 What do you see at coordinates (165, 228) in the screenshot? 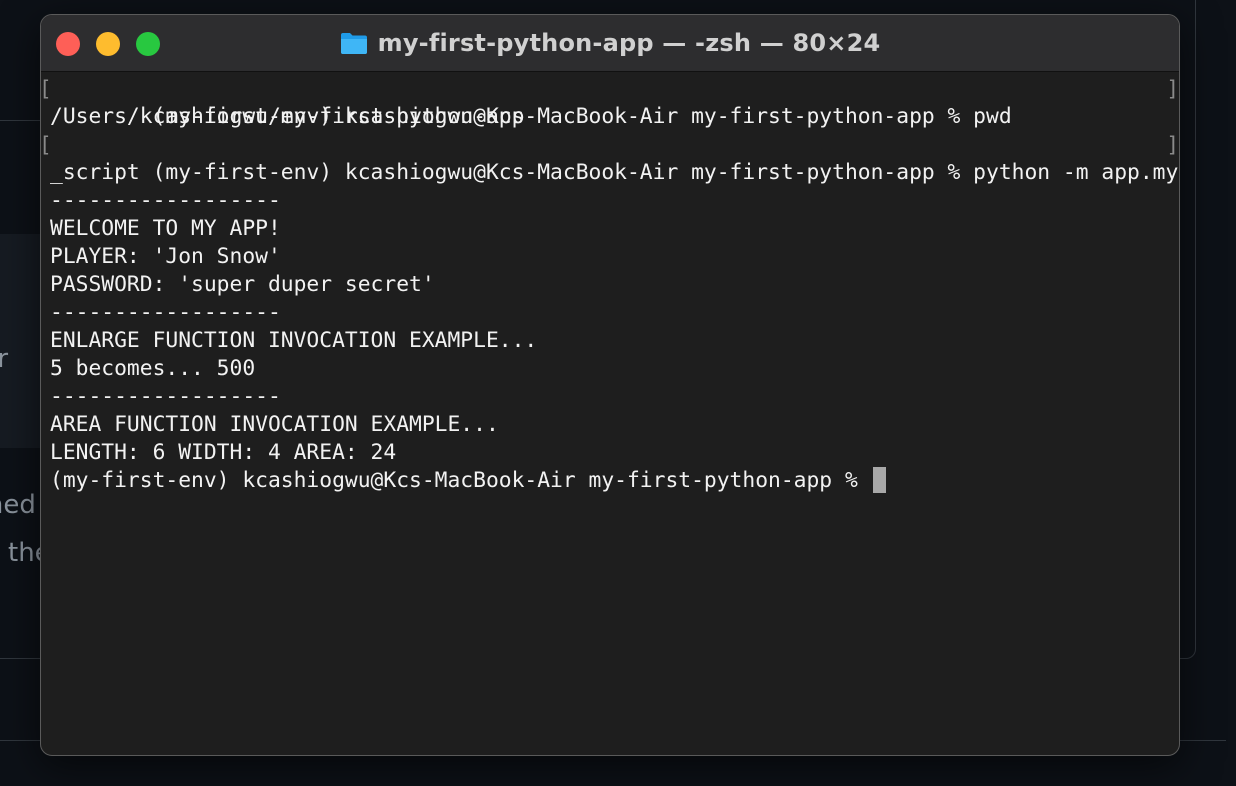
I see `terminal-line: WELCOME TO MY APP!` at bounding box center [165, 228].